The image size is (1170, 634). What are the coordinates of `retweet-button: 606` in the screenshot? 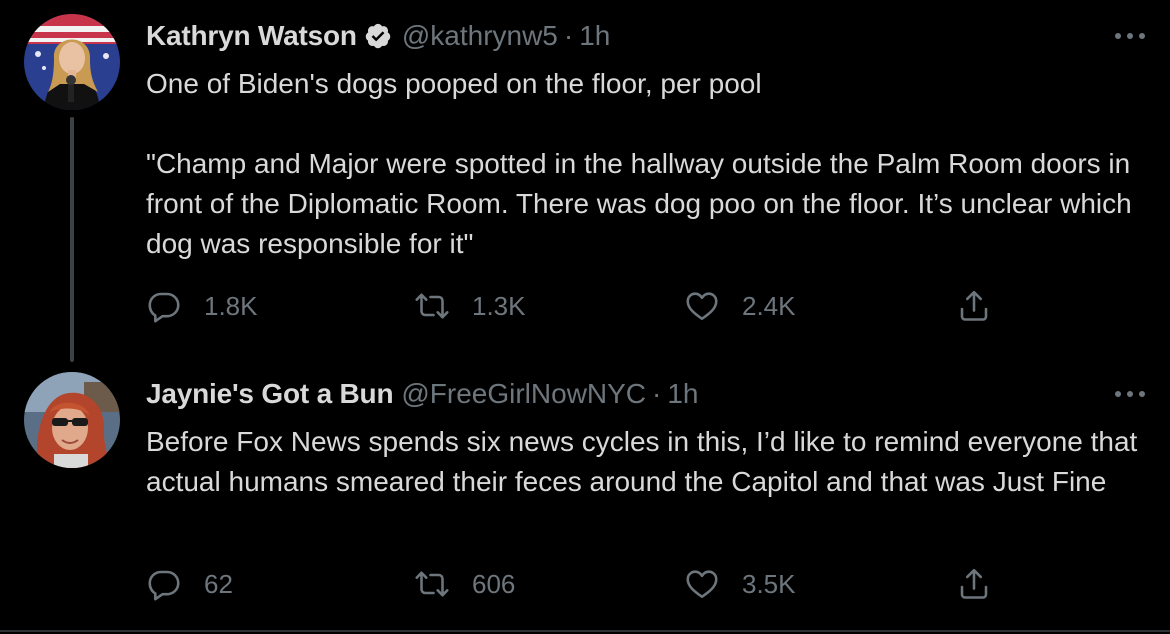 It's located at (464, 584).